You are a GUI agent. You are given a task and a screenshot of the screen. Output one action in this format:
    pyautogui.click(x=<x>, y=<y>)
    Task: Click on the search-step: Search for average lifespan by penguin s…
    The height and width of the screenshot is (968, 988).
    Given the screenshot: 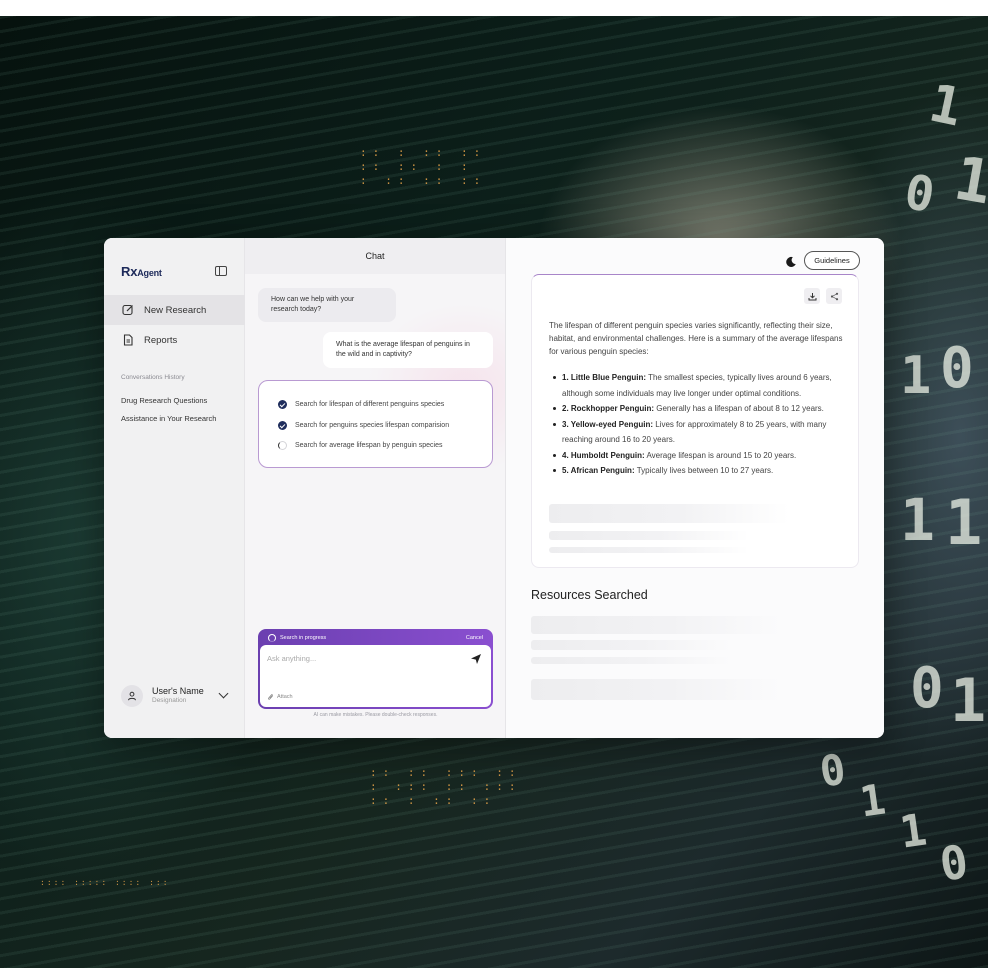 What is the action you would take?
    pyautogui.click(x=360, y=445)
    